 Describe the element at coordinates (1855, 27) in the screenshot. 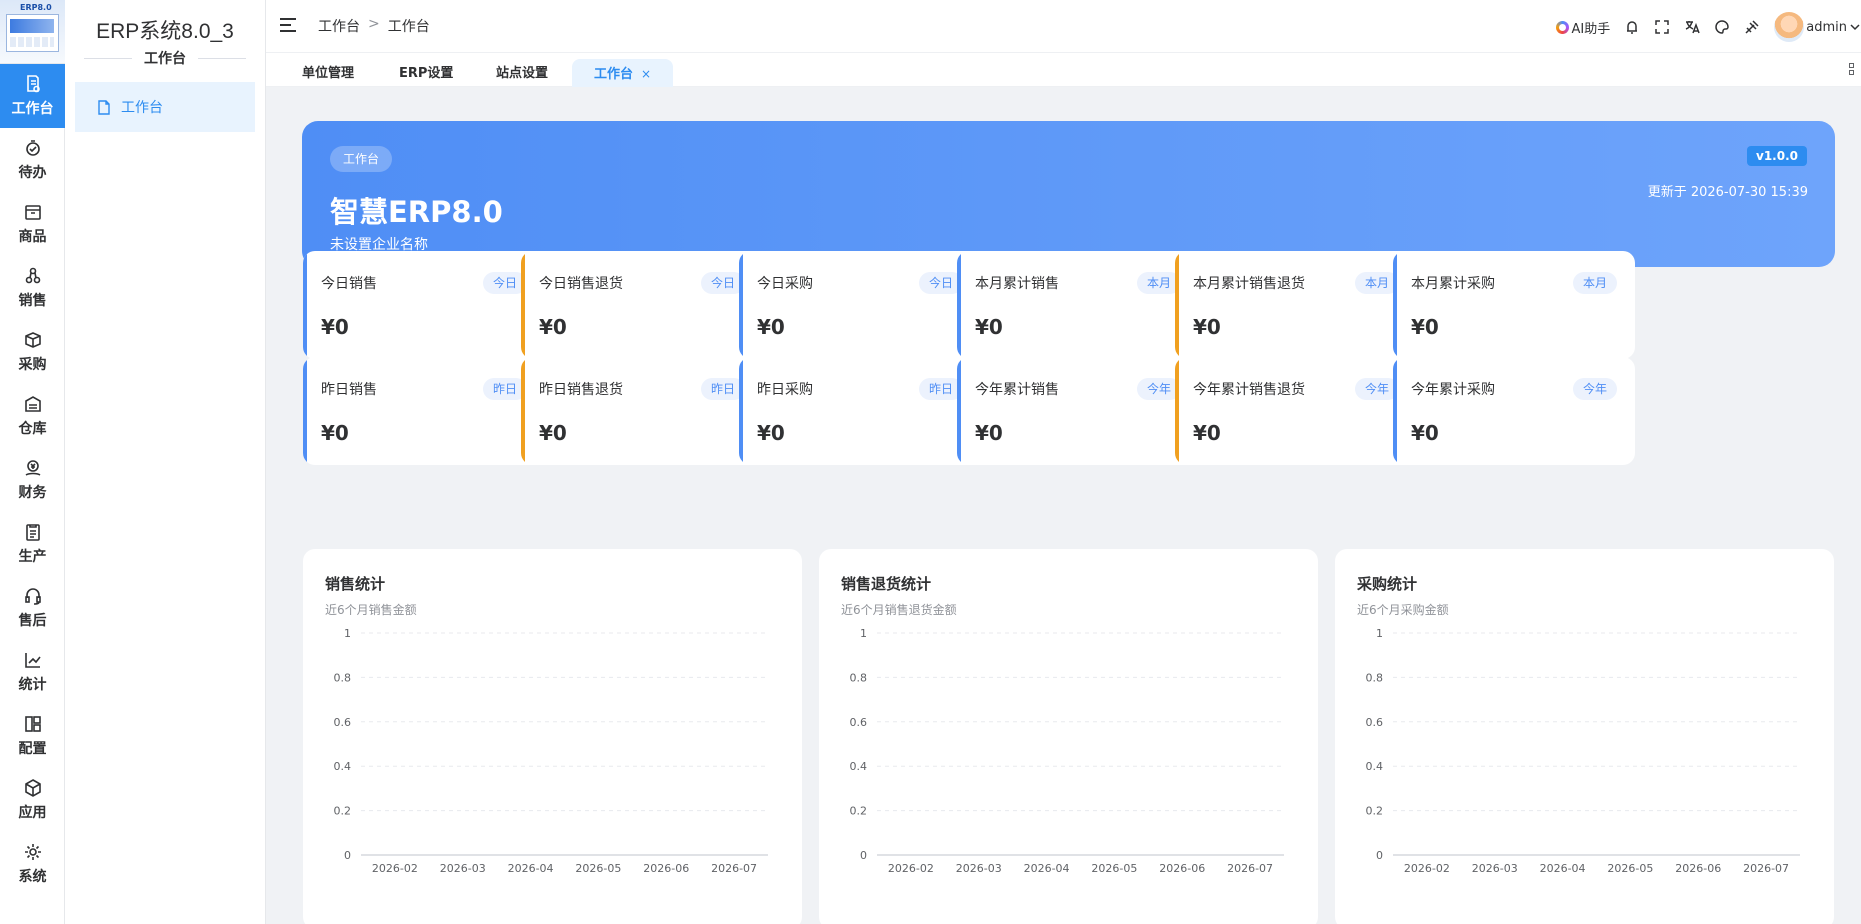

I see `chevron-down-icon` at that location.